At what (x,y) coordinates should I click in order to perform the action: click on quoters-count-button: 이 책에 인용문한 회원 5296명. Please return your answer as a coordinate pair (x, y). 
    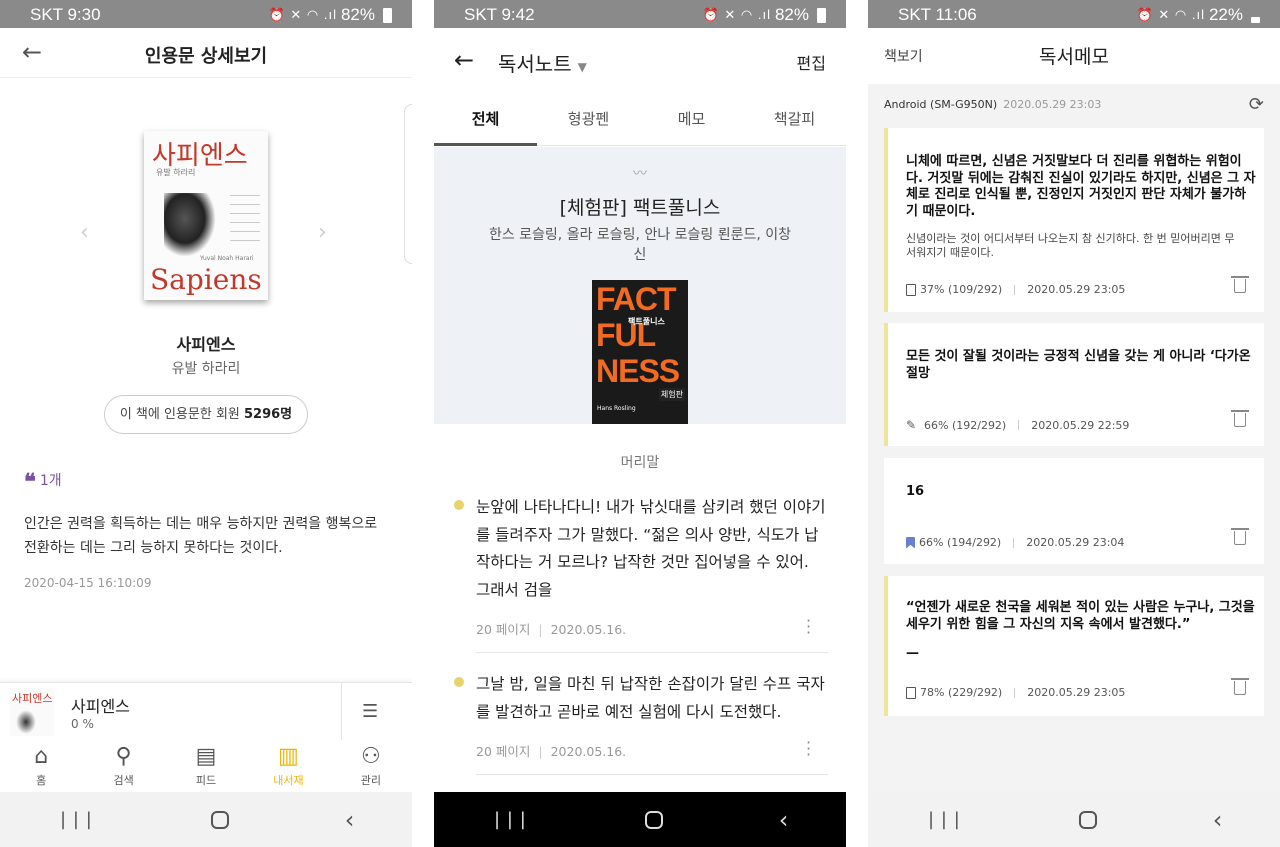
    Looking at the image, I should click on (206, 414).